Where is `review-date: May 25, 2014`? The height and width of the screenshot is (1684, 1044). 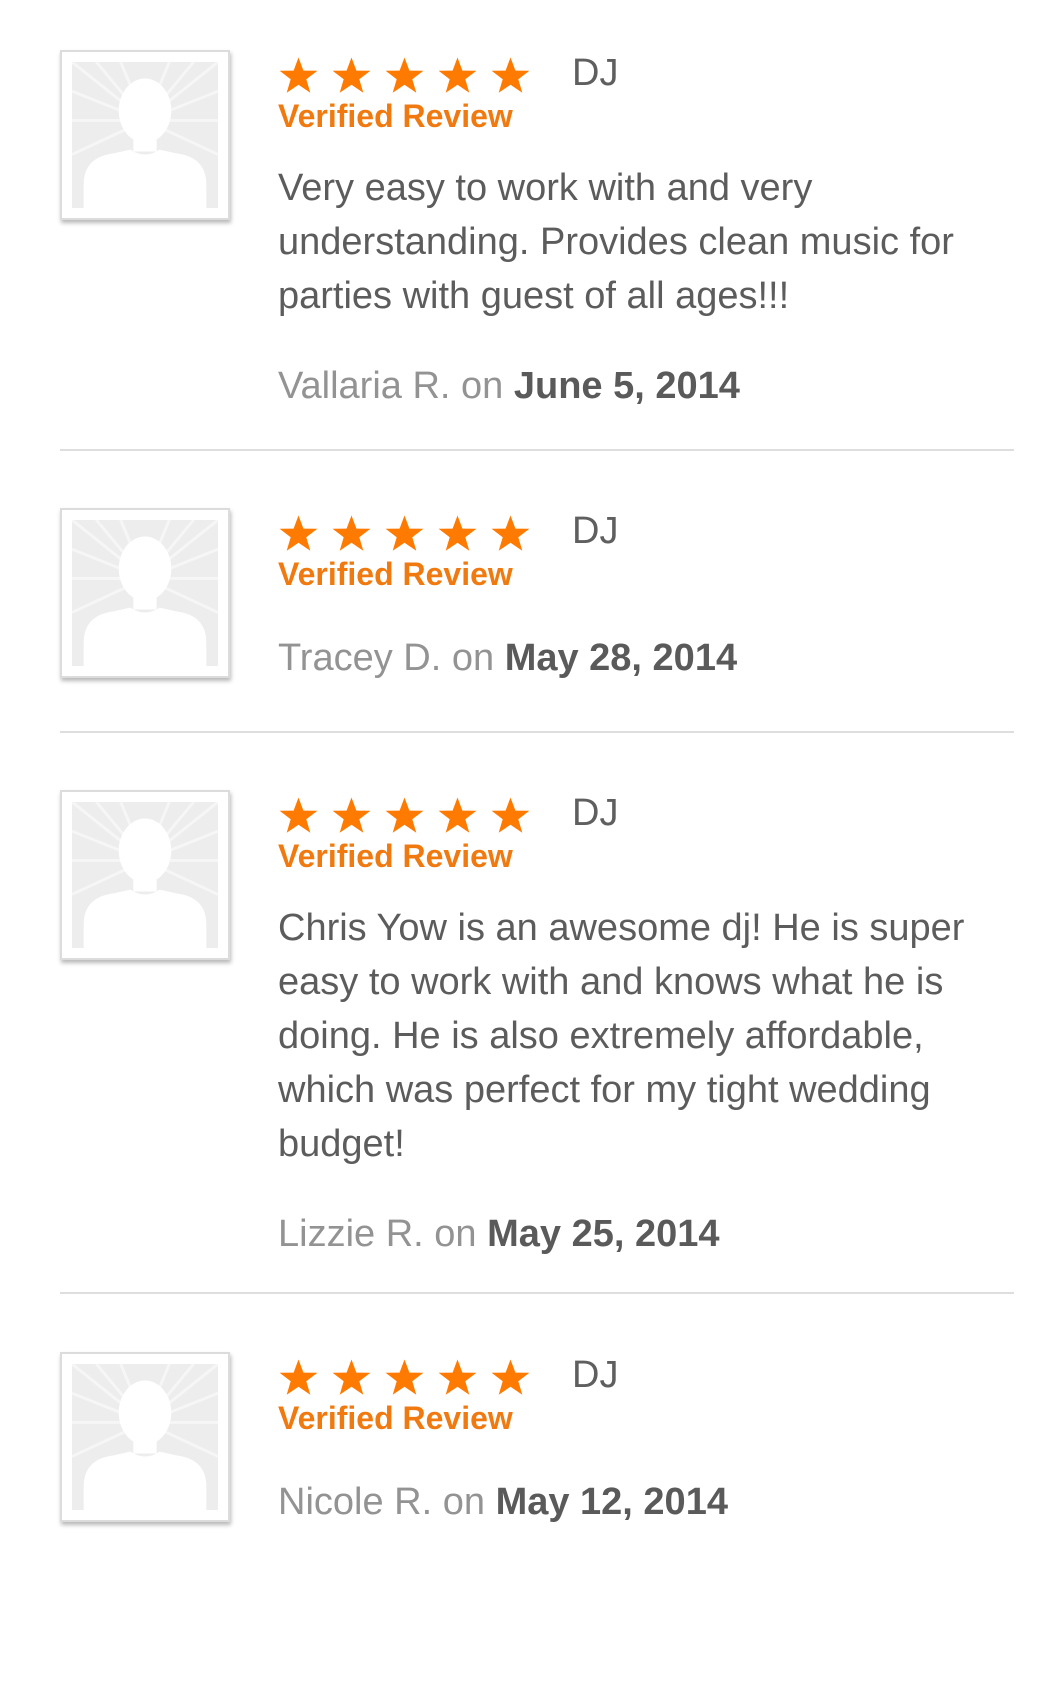 review-date: May 25, 2014 is located at coordinates (603, 1234).